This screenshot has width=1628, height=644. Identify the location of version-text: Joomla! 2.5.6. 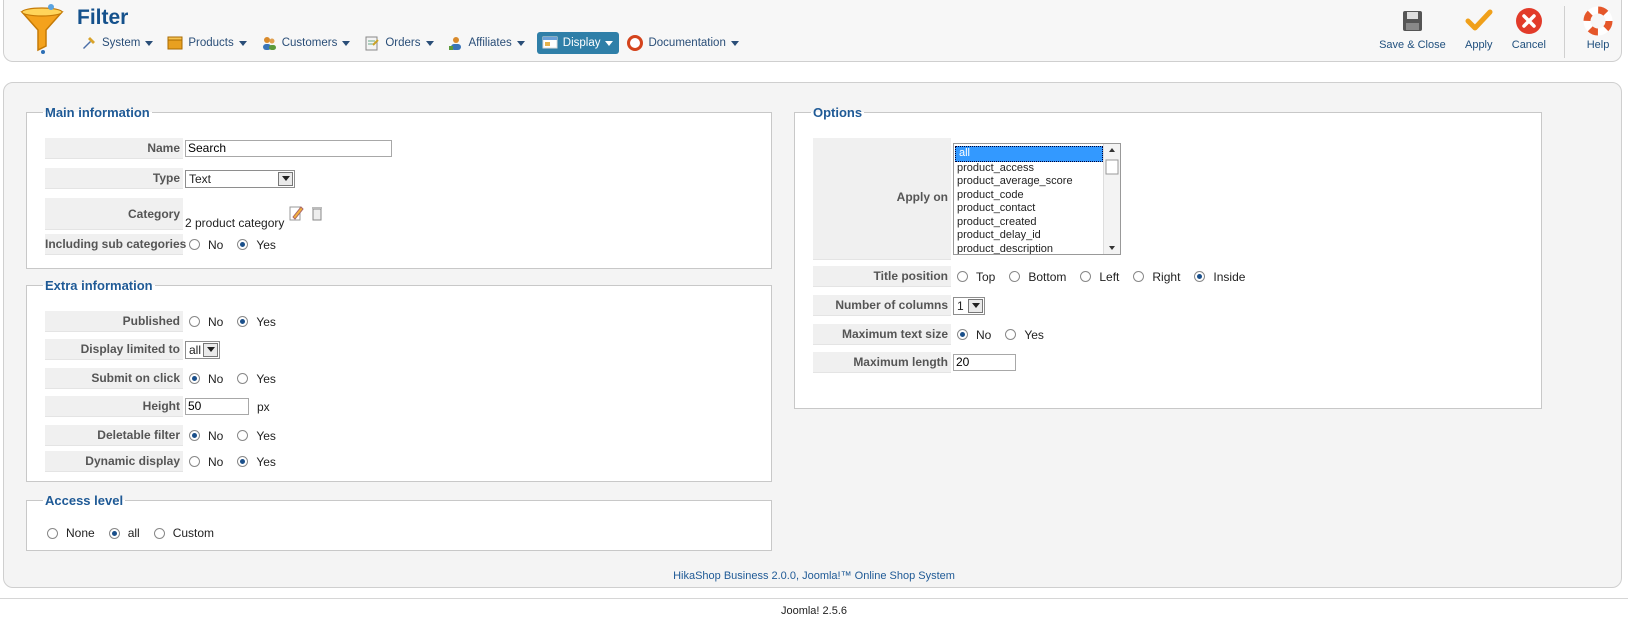
(814, 611).